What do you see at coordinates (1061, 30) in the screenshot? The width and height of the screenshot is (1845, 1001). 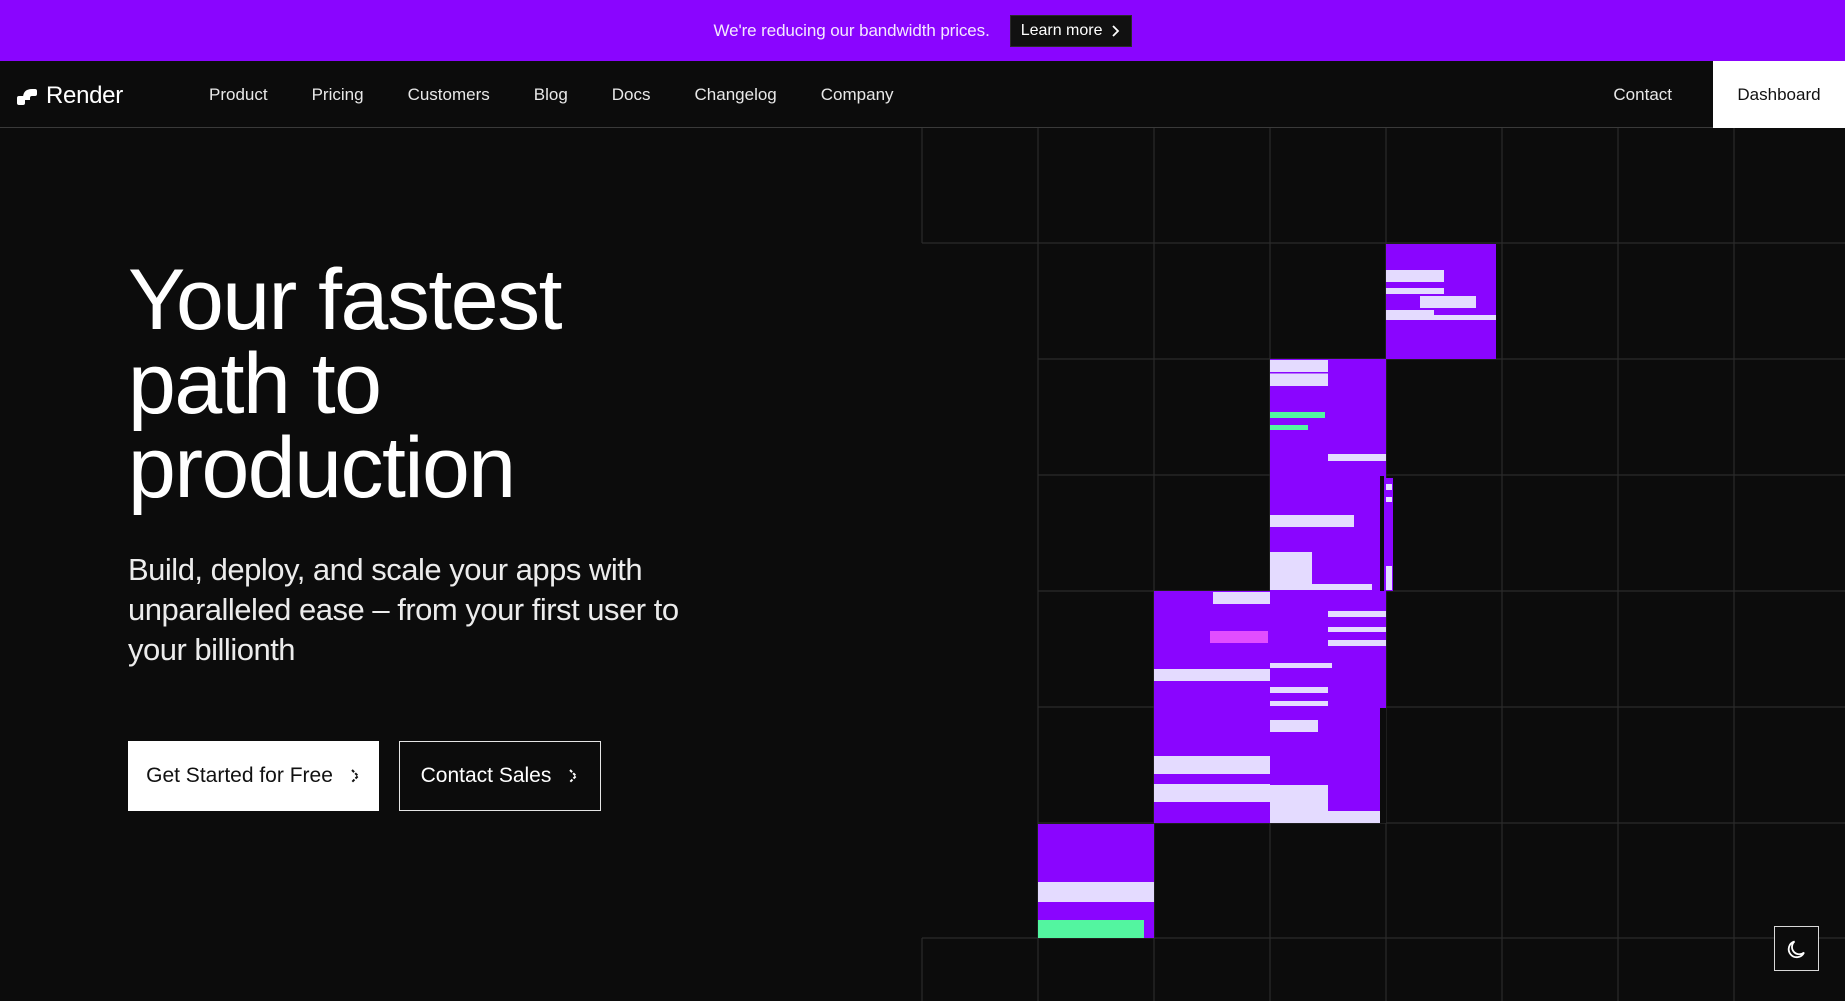 I see `learn-more-label: Learn more` at bounding box center [1061, 30].